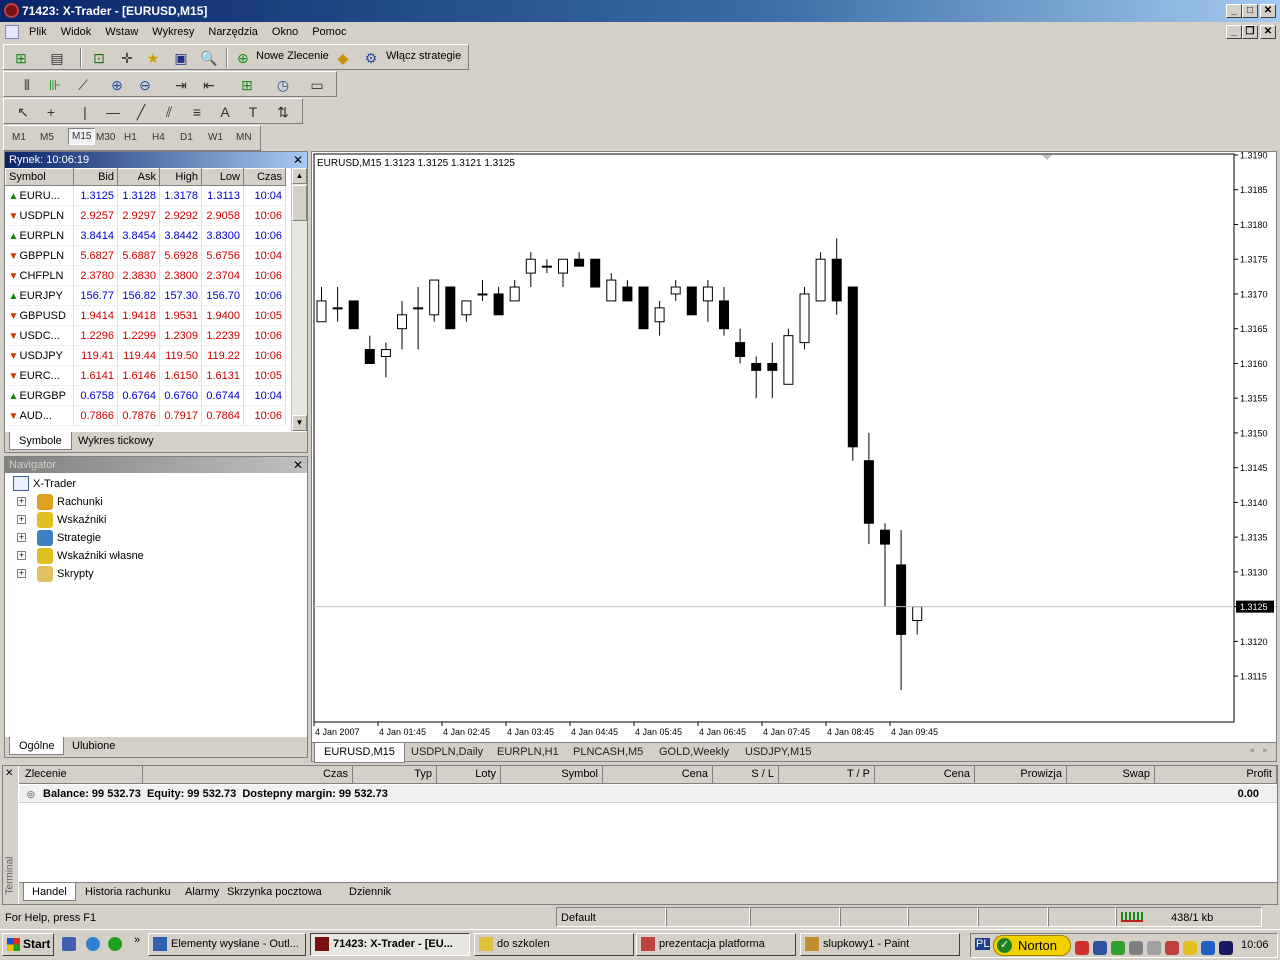 This screenshot has width=1280, height=960. What do you see at coordinates (274, 892) in the screenshot?
I see `terminal-tab: Skrzynka pocztowa` at bounding box center [274, 892].